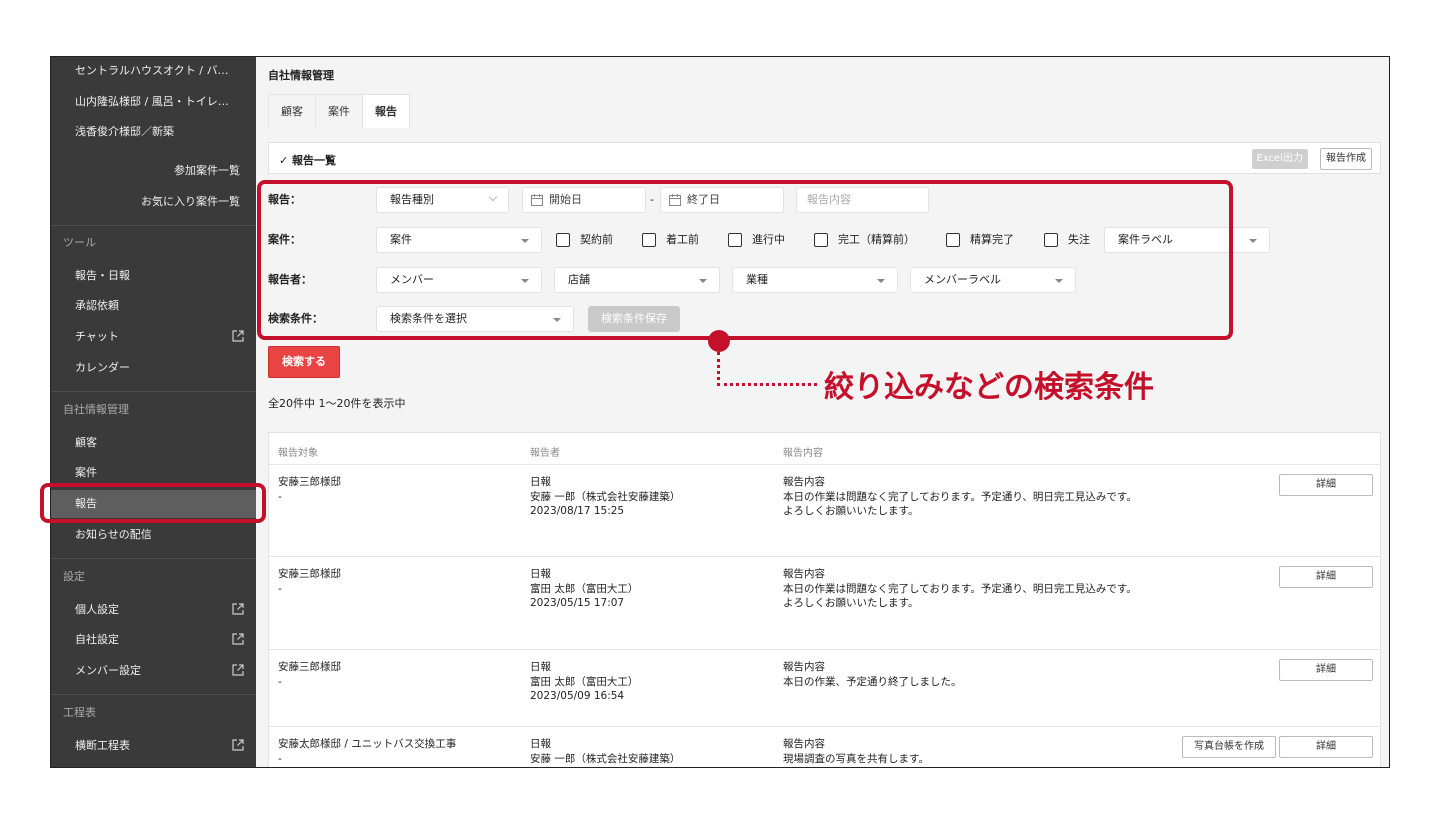 The image size is (1440, 824). I want to click on excel-export-button: Excel出力, so click(1279, 159).